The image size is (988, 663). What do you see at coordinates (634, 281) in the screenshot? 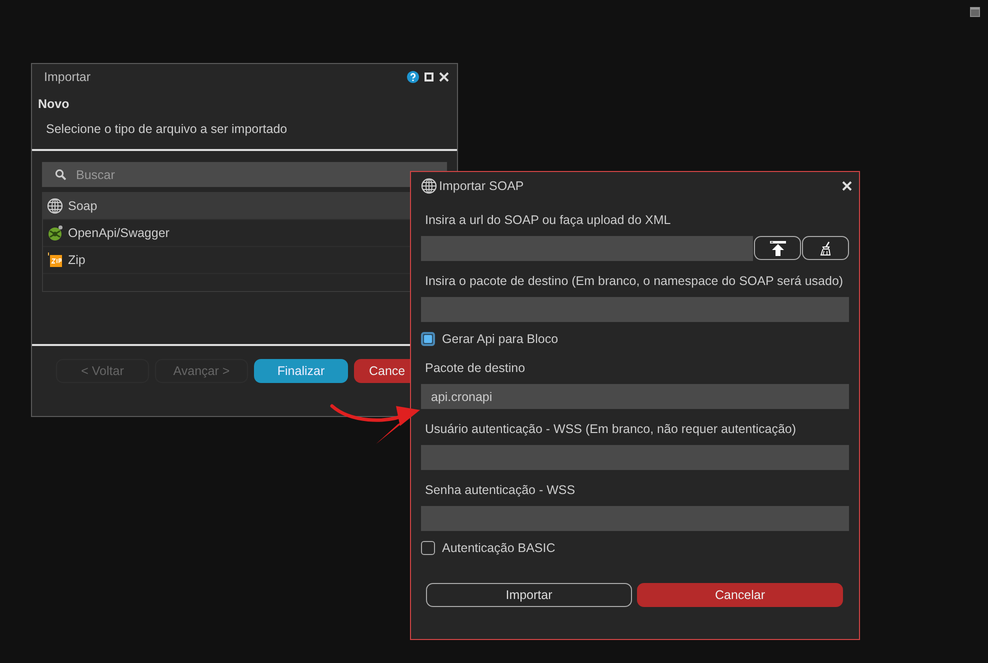
I see `field-label: Insira o pacote de destino (Em branco, o namespace do SOAP será usado)` at bounding box center [634, 281].